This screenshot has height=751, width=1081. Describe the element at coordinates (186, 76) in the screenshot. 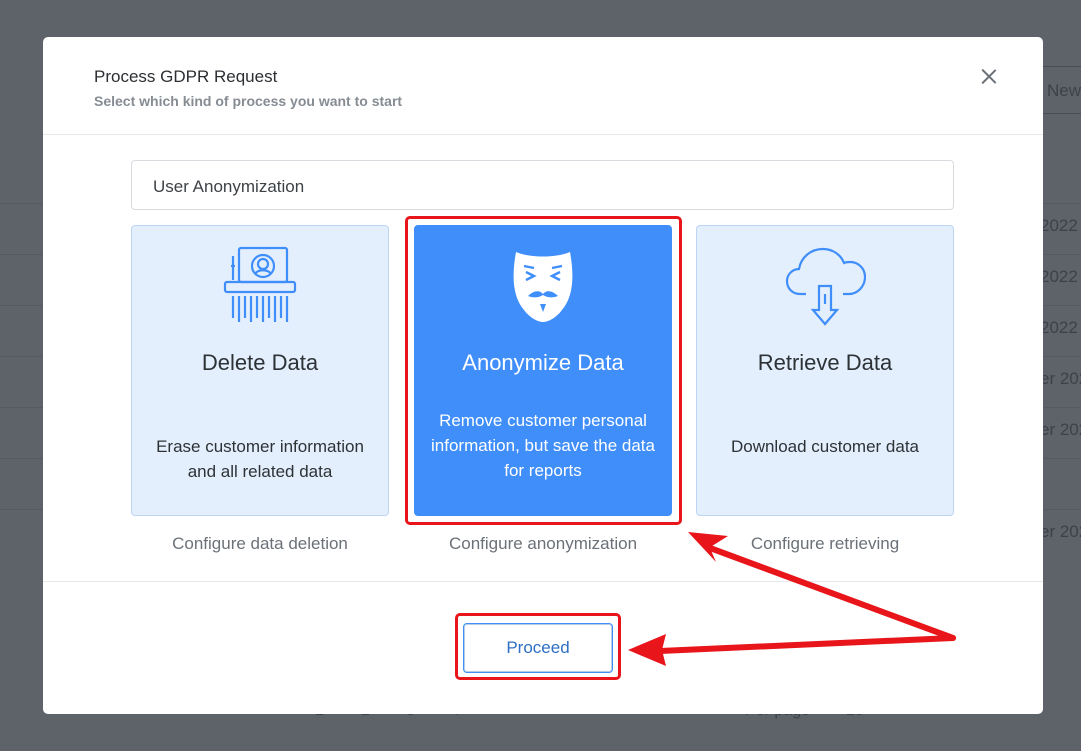

I see `modal-title: Process GDPR Request` at that location.